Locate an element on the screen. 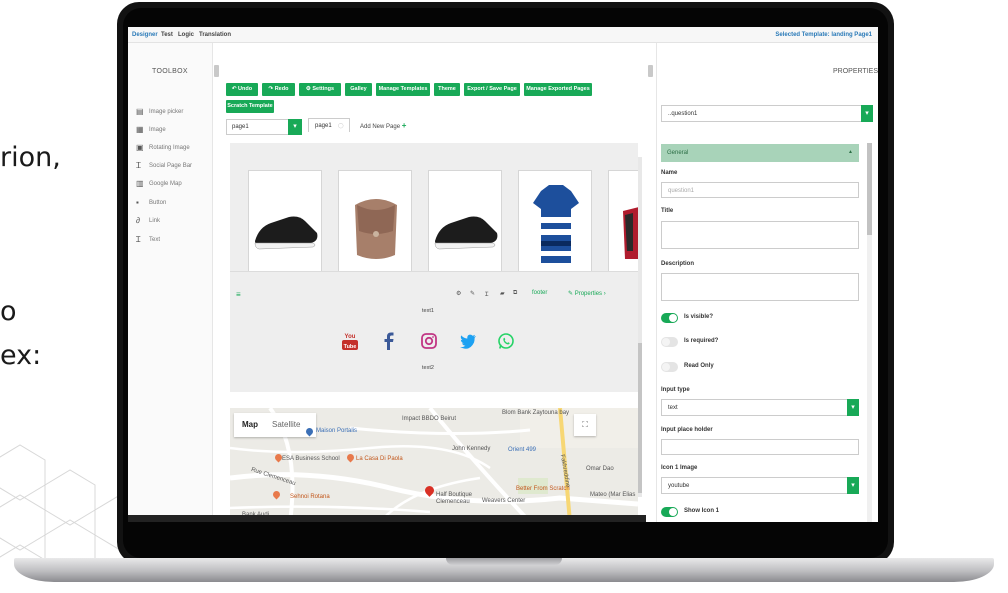 The width and height of the screenshot is (1008, 593). chevron-right-icon: › is located at coordinates (604, 294).